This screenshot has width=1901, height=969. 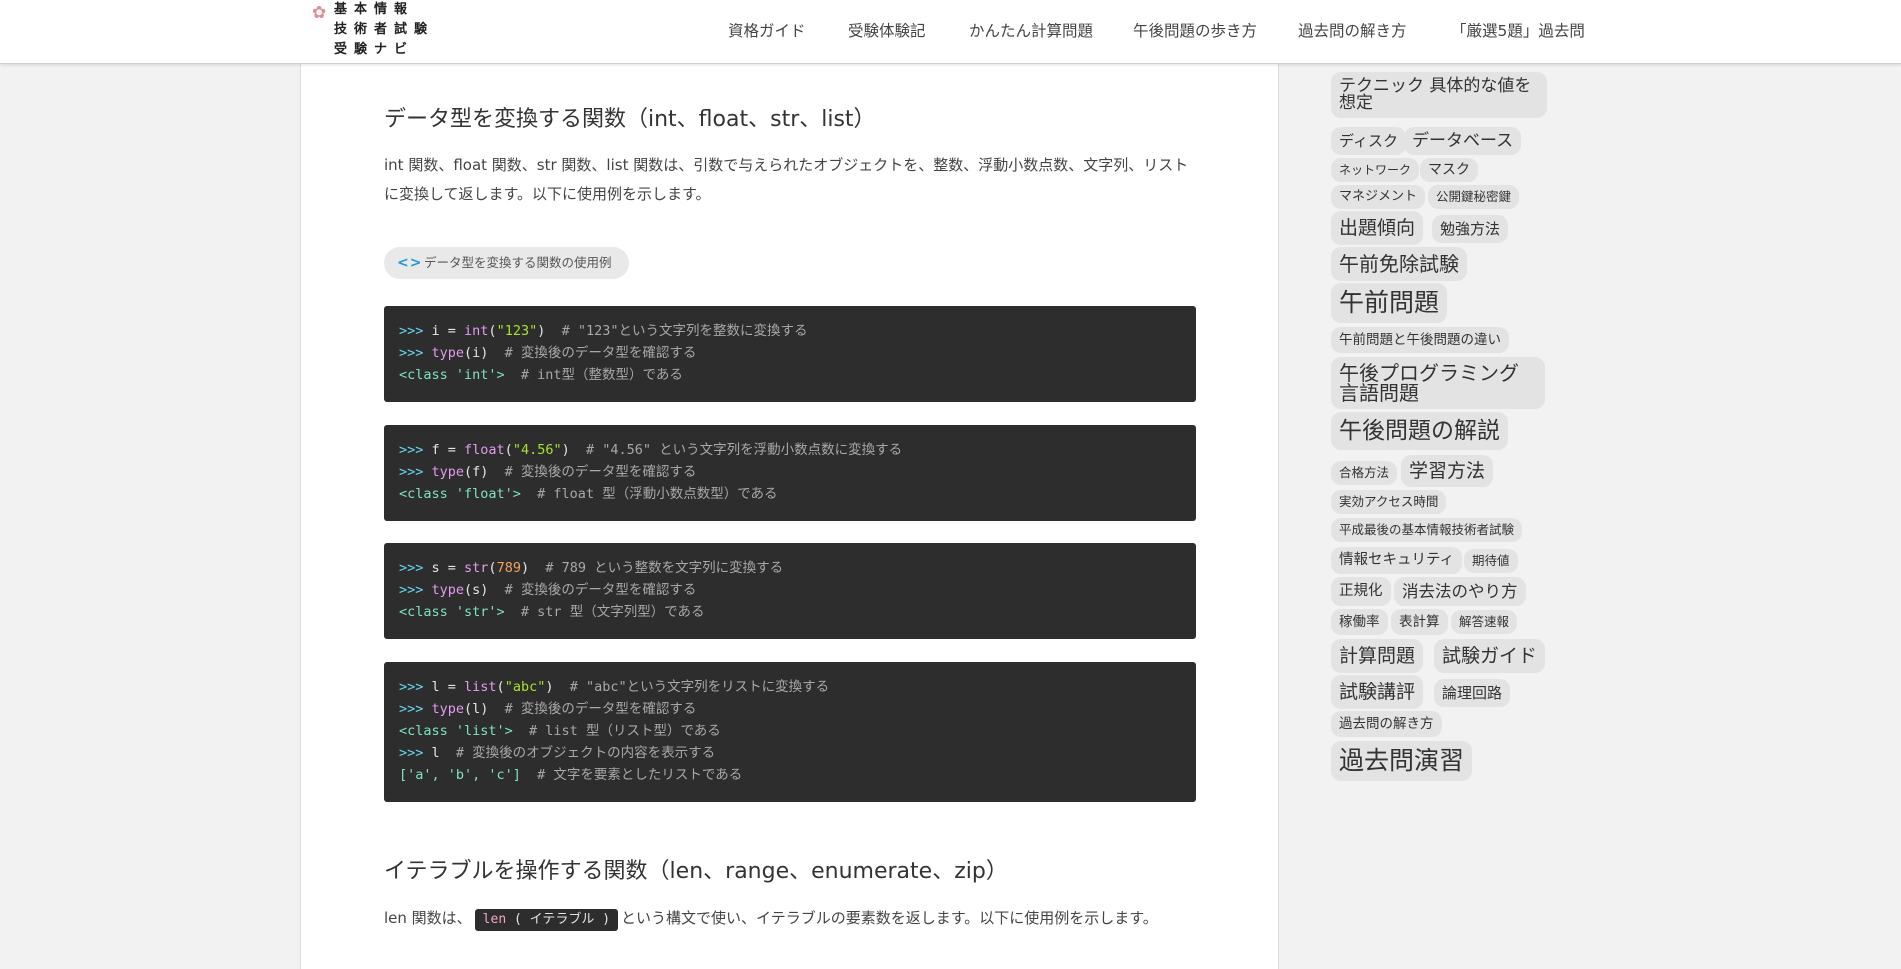 What do you see at coordinates (1419, 622) in the screenshot?
I see `tag-item: 表計算` at bounding box center [1419, 622].